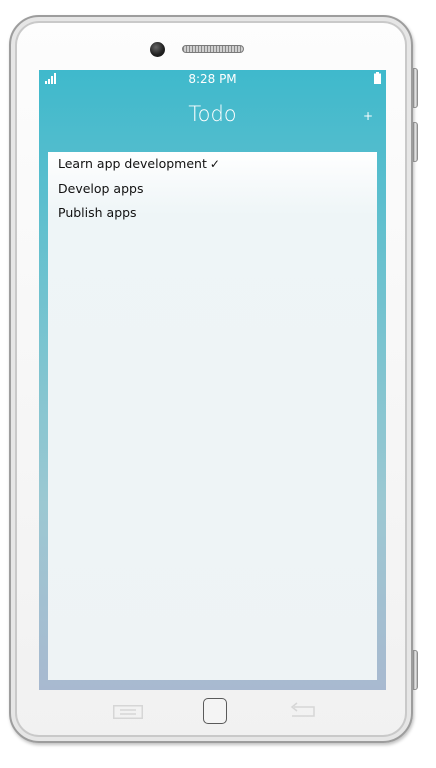 This screenshot has height=768, width=436. What do you see at coordinates (132, 163) in the screenshot?
I see `todo-item-text: Learn app development` at bounding box center [132, 163].